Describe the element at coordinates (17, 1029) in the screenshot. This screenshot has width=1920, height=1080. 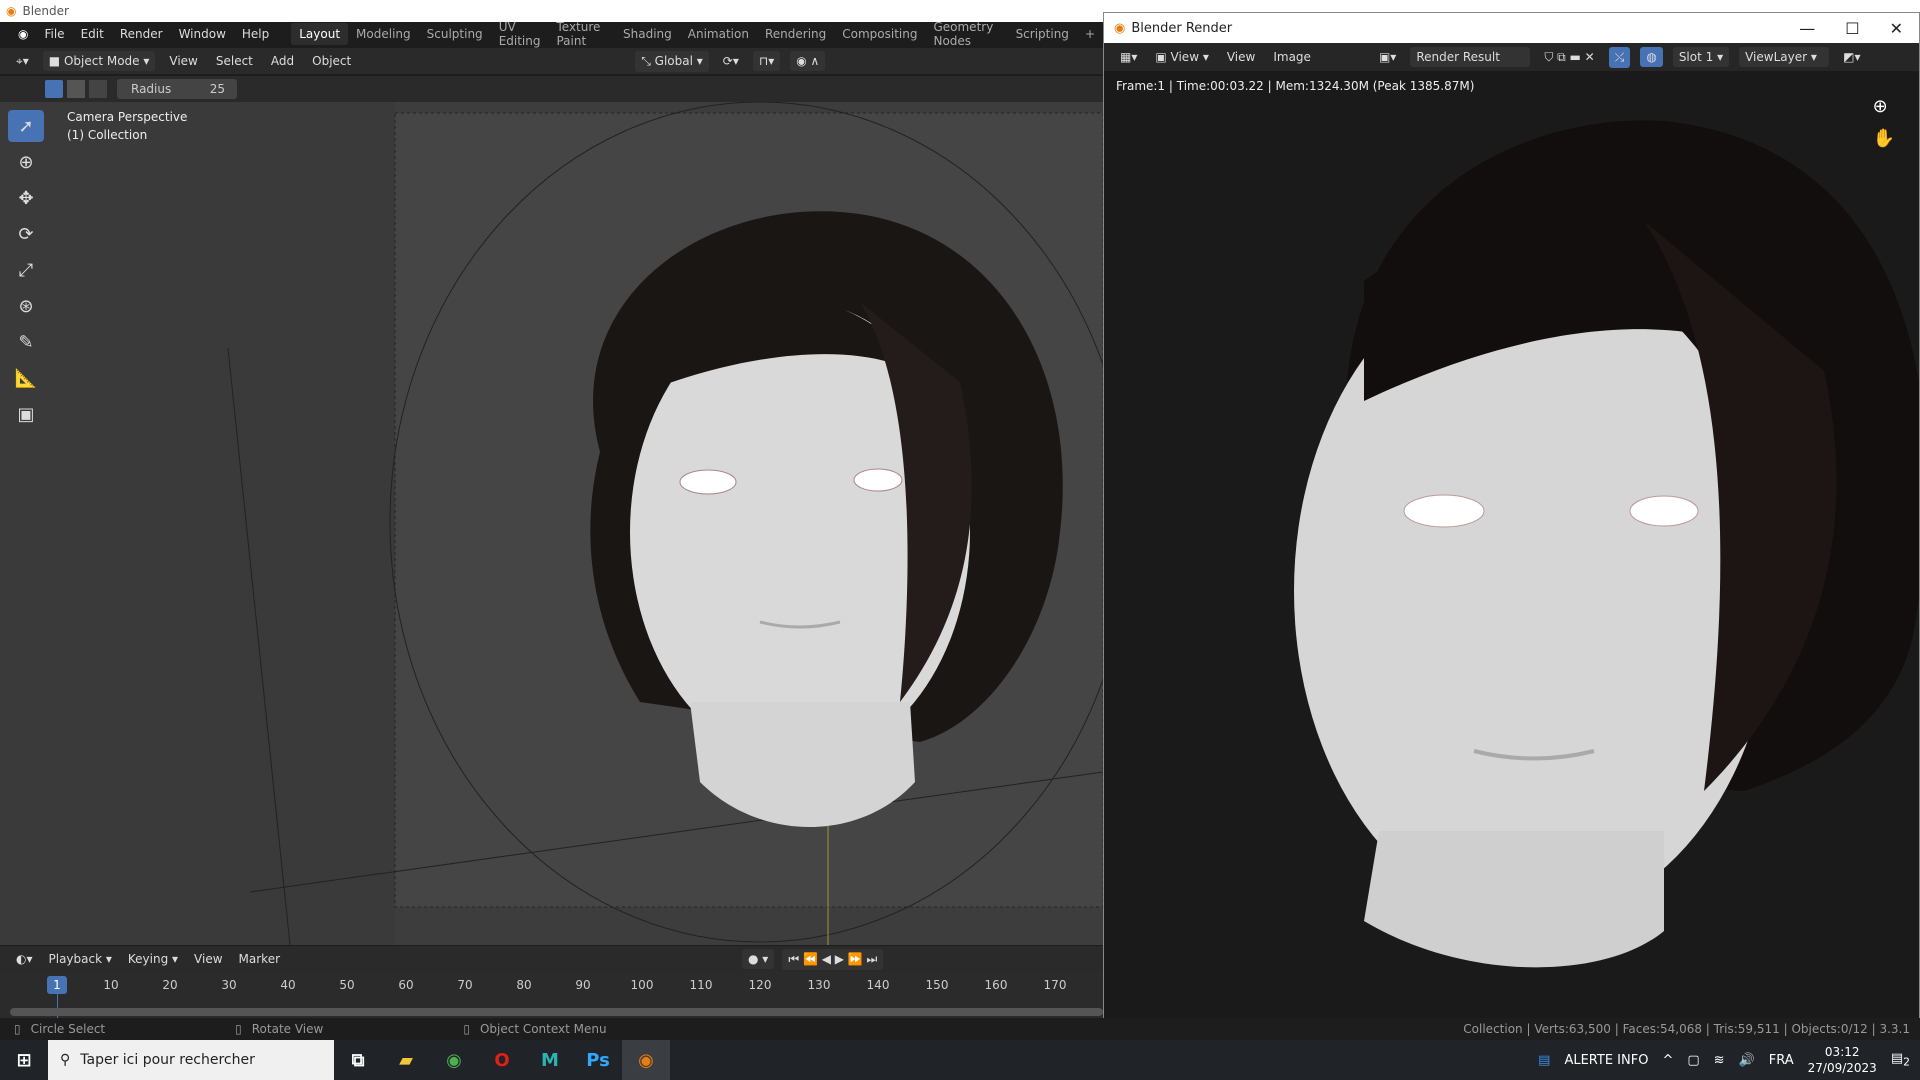
I see `mouse-left-icon: ▯` at that location.